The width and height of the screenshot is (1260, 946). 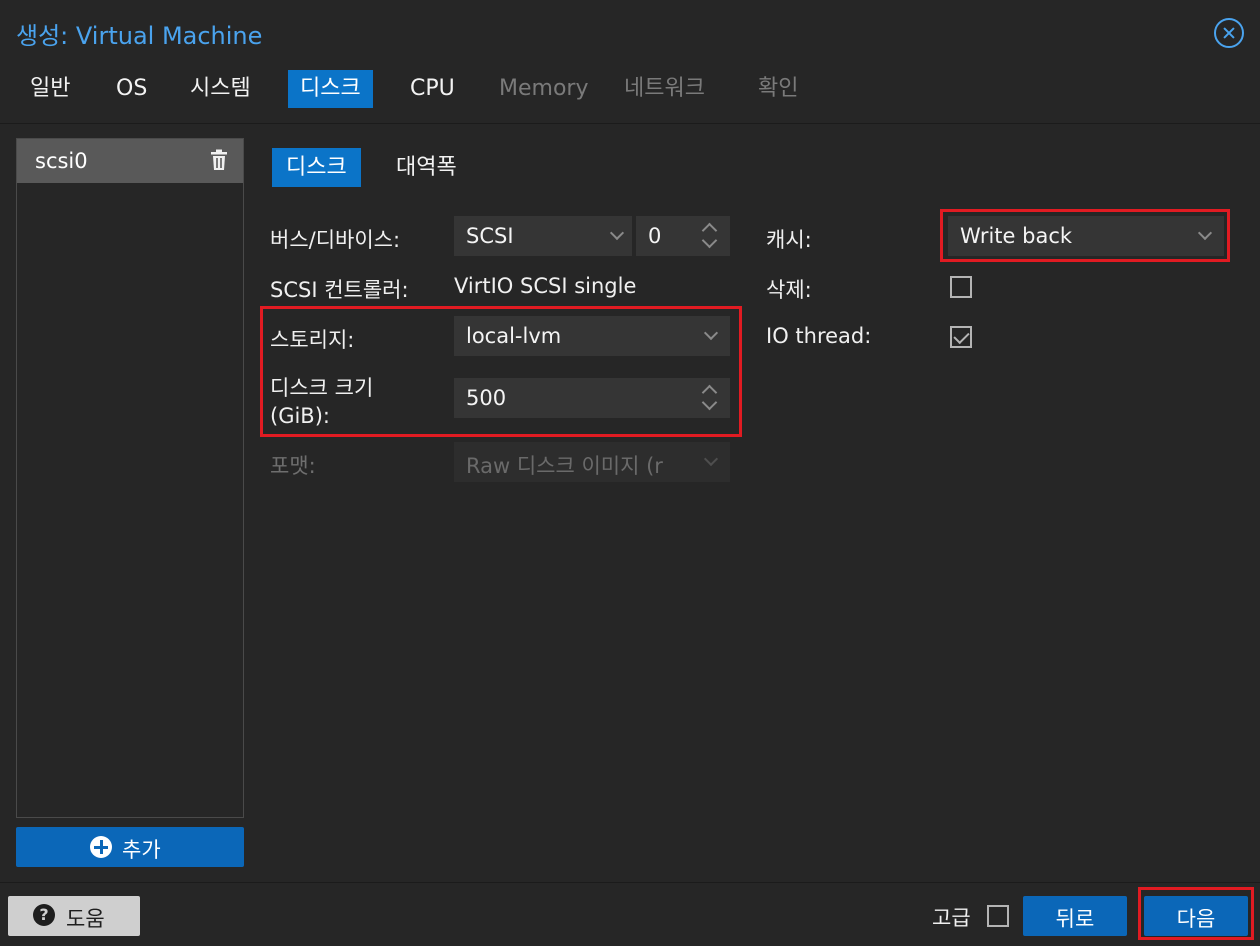 I want to click on cache-select: Write back, so click(x=1086, y=236).